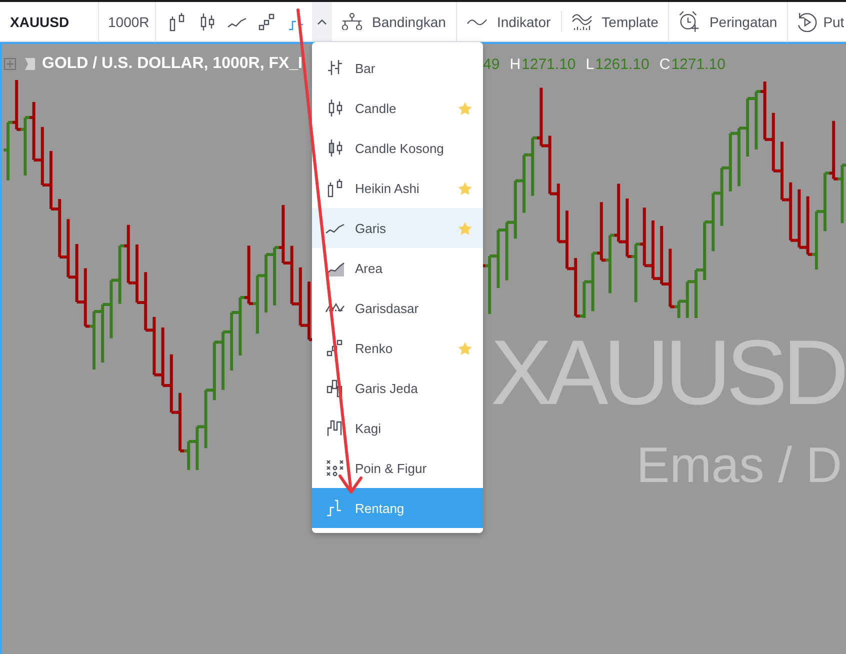  I want to click on interval-button: 1000R, so click(127, 21).